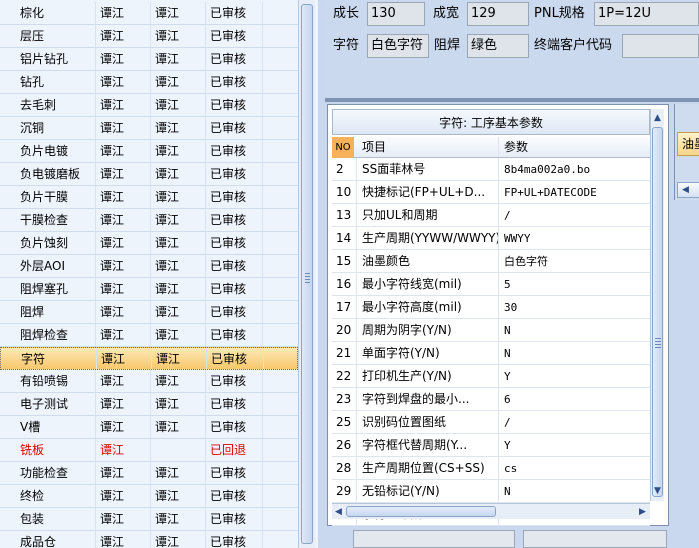 The height and width of the screenshot is (548, 699). Describe the element at coordinates (343, 147) in the screenshot. I see `column-header-no: NO` at that location.